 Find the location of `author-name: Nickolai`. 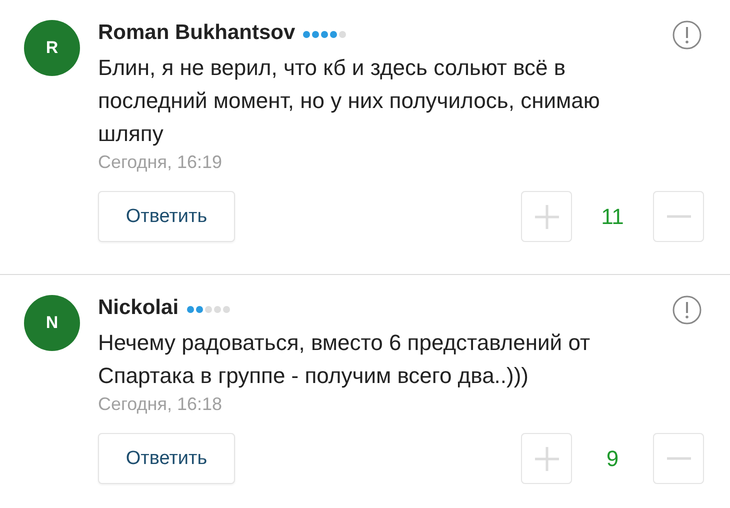

author-name: Nickolai is located at coordinates (138, 308).